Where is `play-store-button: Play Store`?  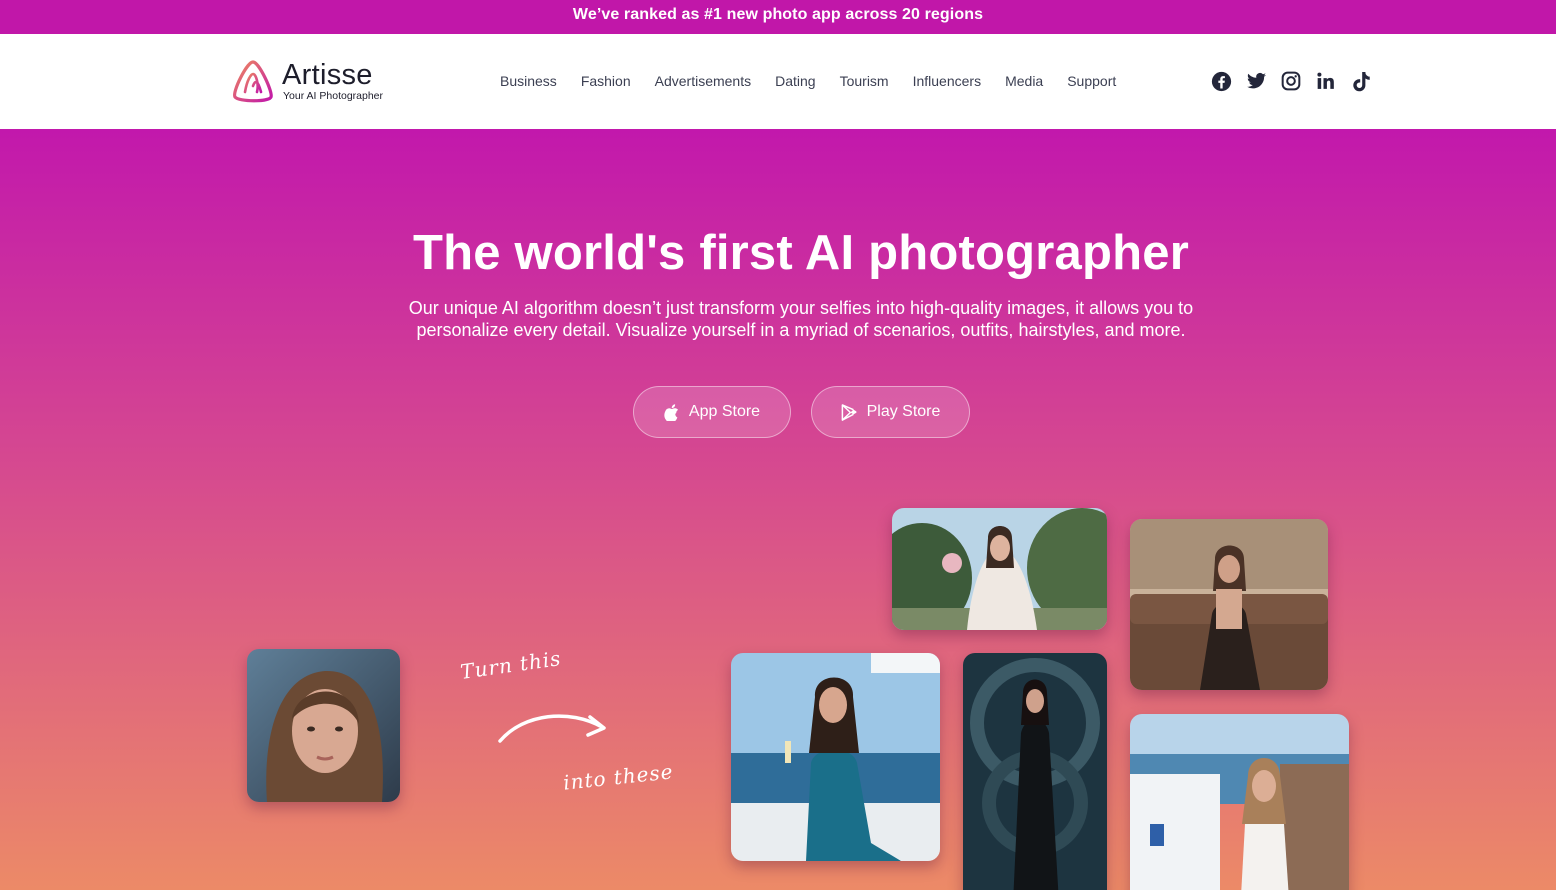 play-store-button: Play Store is located at coordinates (890, 412).